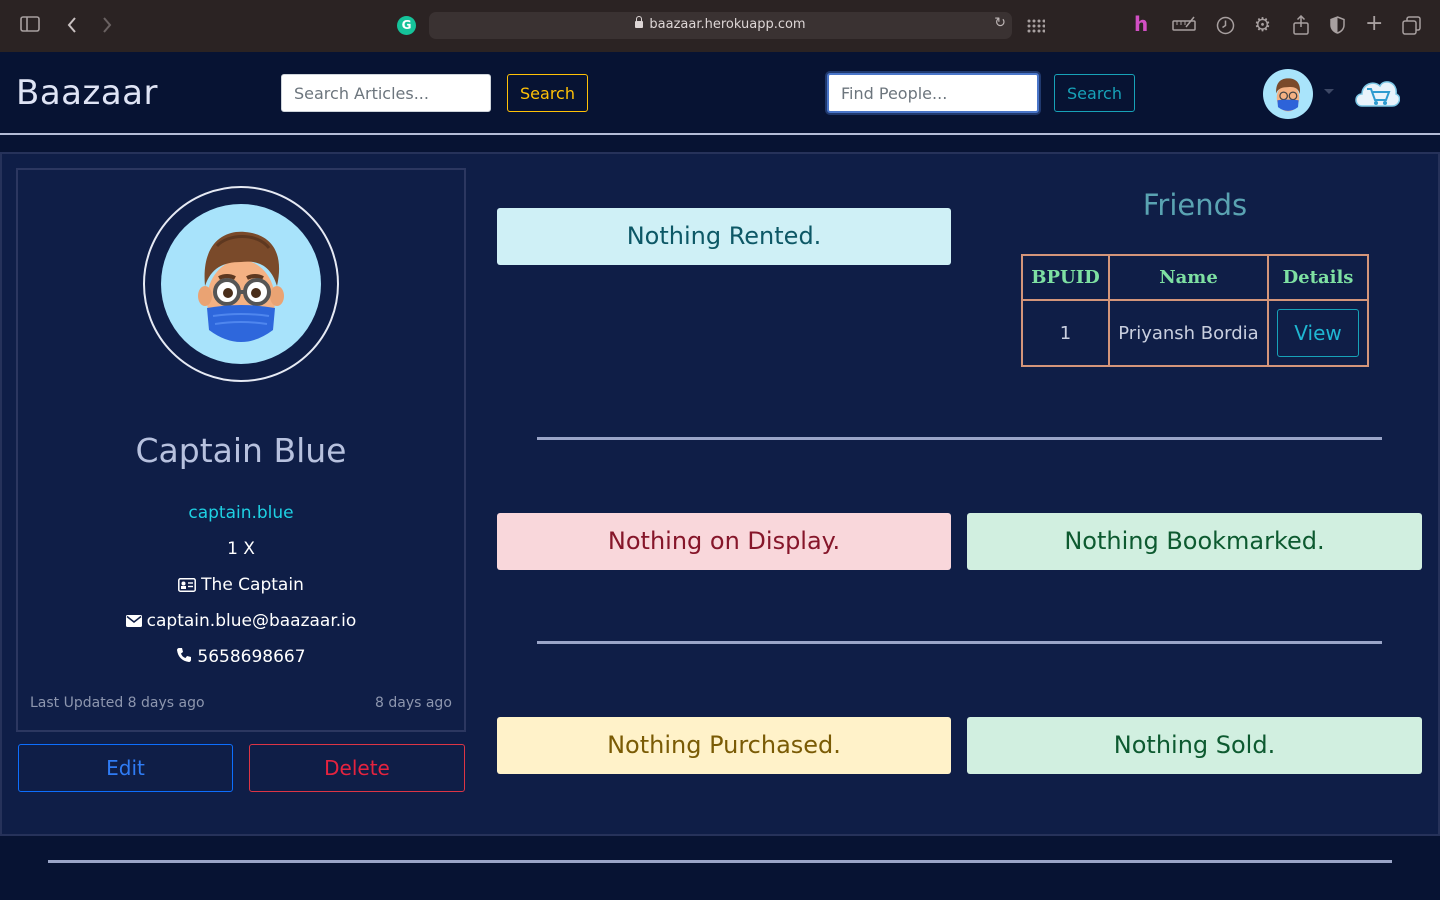 This screenshot has height=900, width=1440. What do you see at coordinates (1194, 745) in the screenshot?
I see `sold-alert: Nothing Sold.` at bounding box center [1194, 745].